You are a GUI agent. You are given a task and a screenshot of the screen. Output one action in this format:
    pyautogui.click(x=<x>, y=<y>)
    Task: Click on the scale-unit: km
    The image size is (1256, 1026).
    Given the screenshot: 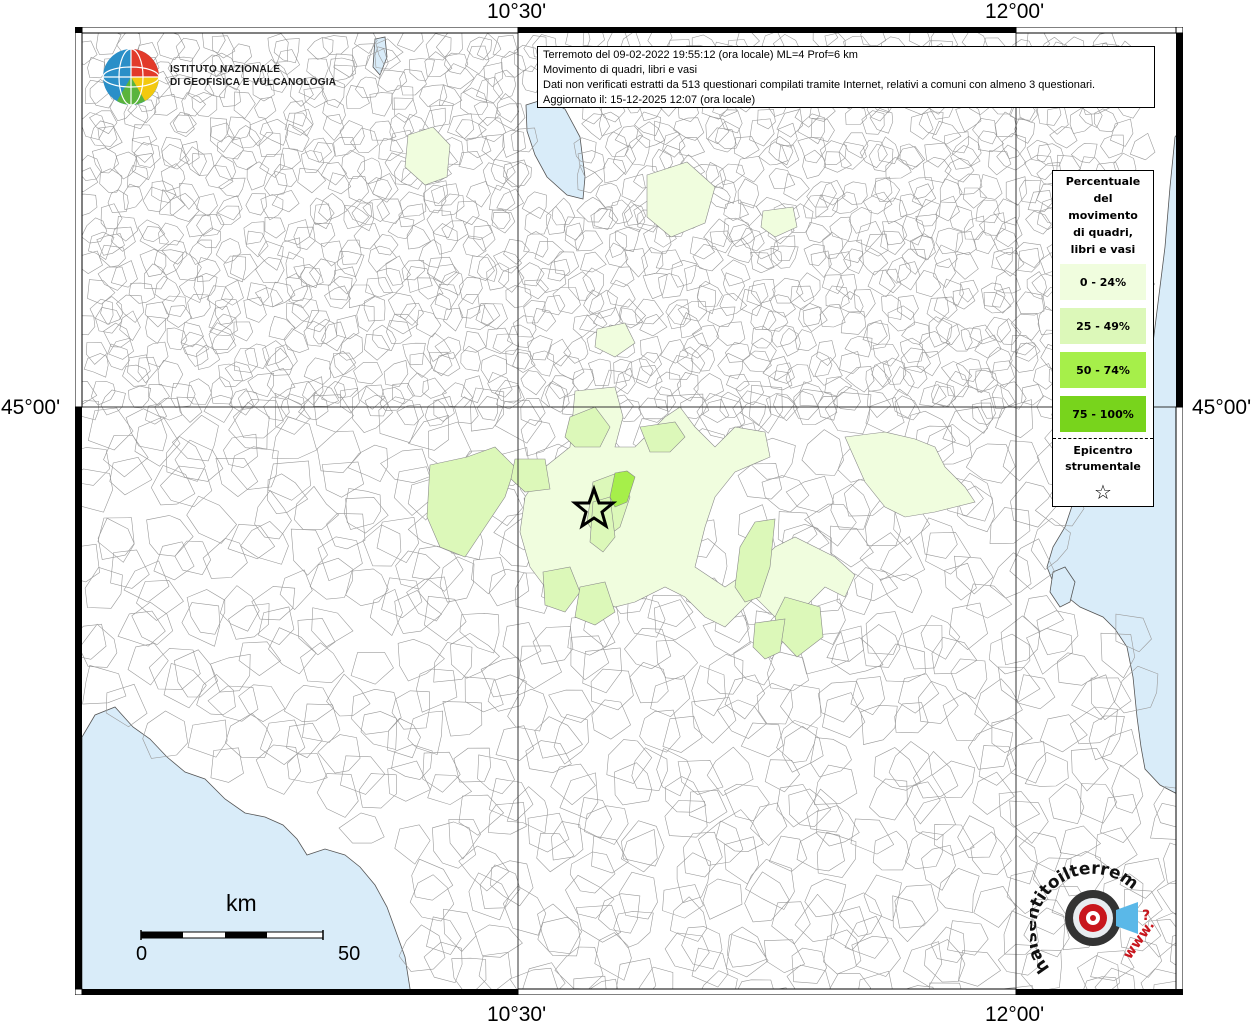 What is the action you would take?
    pyautogui.click(x=241, y=903)
    